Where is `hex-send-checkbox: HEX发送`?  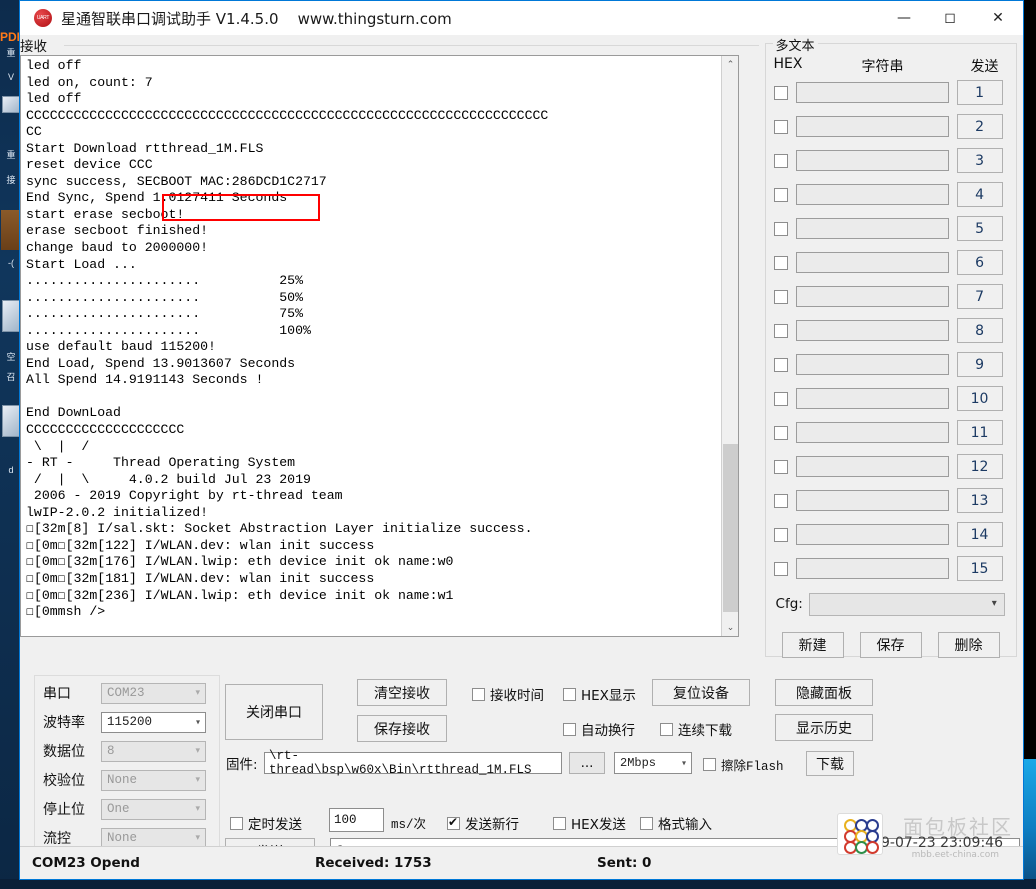
hex-send-checkbox: HEX发送 is located at coordinates (589, 823).